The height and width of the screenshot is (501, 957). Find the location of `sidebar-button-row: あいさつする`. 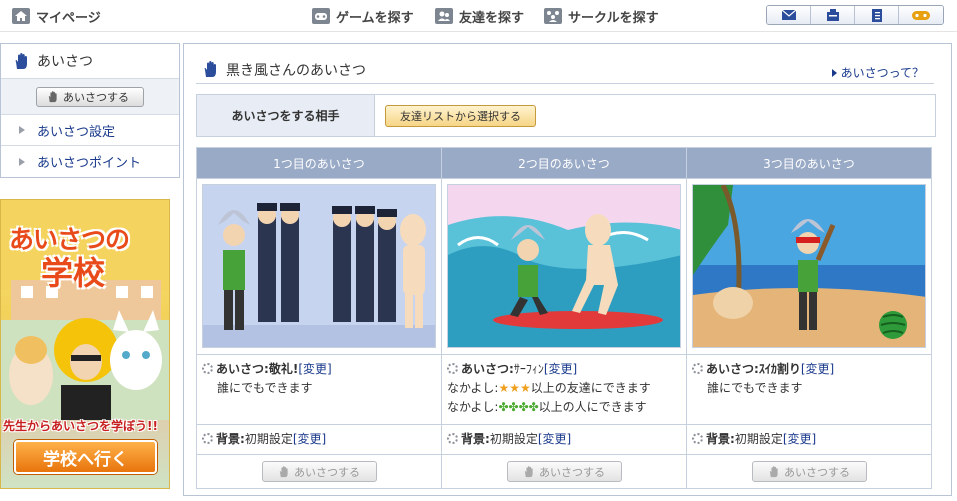

sidebar-button-row: あいさつする is located at coordinates (90, 97).